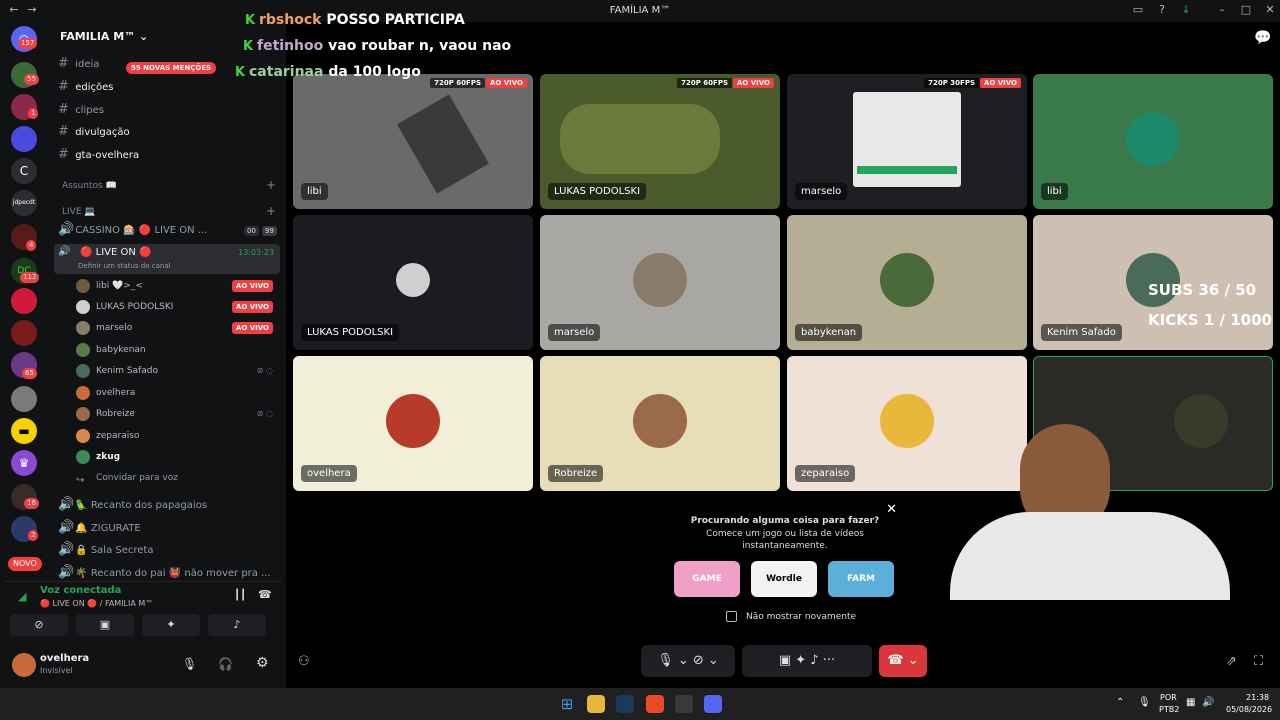 The image size is (1280, 720). Describe the element at coordinates (225, 664) in the screenshot. I see `headphones-icon: 🎧` at that location.